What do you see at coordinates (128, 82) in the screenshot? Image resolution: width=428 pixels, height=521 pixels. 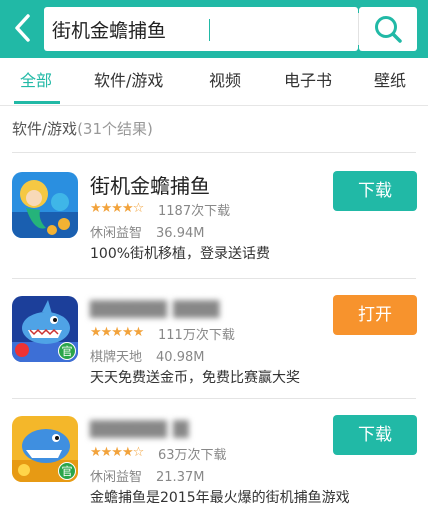 I see `tab-software-games: 软件/游戏` at bounding box center [128, 82].